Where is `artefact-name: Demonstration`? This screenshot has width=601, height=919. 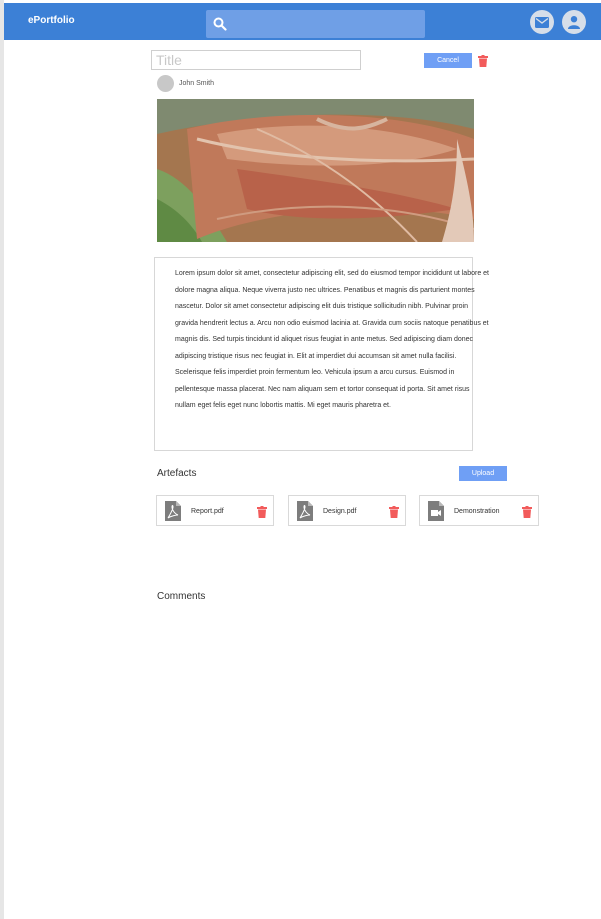
artefact-name: Demonstration is located at coordinates (477, 511).